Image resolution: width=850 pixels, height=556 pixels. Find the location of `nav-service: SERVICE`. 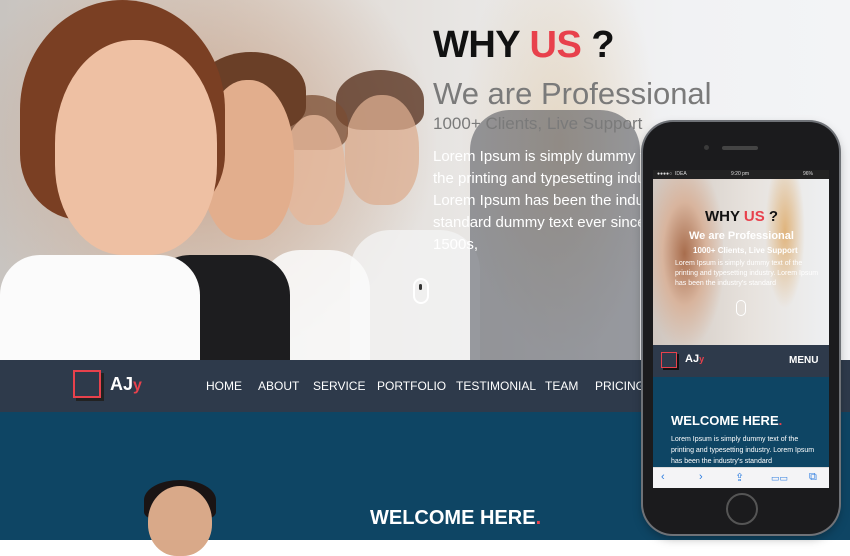

nav-service: SERVICE is located at coordinates (339, 386).